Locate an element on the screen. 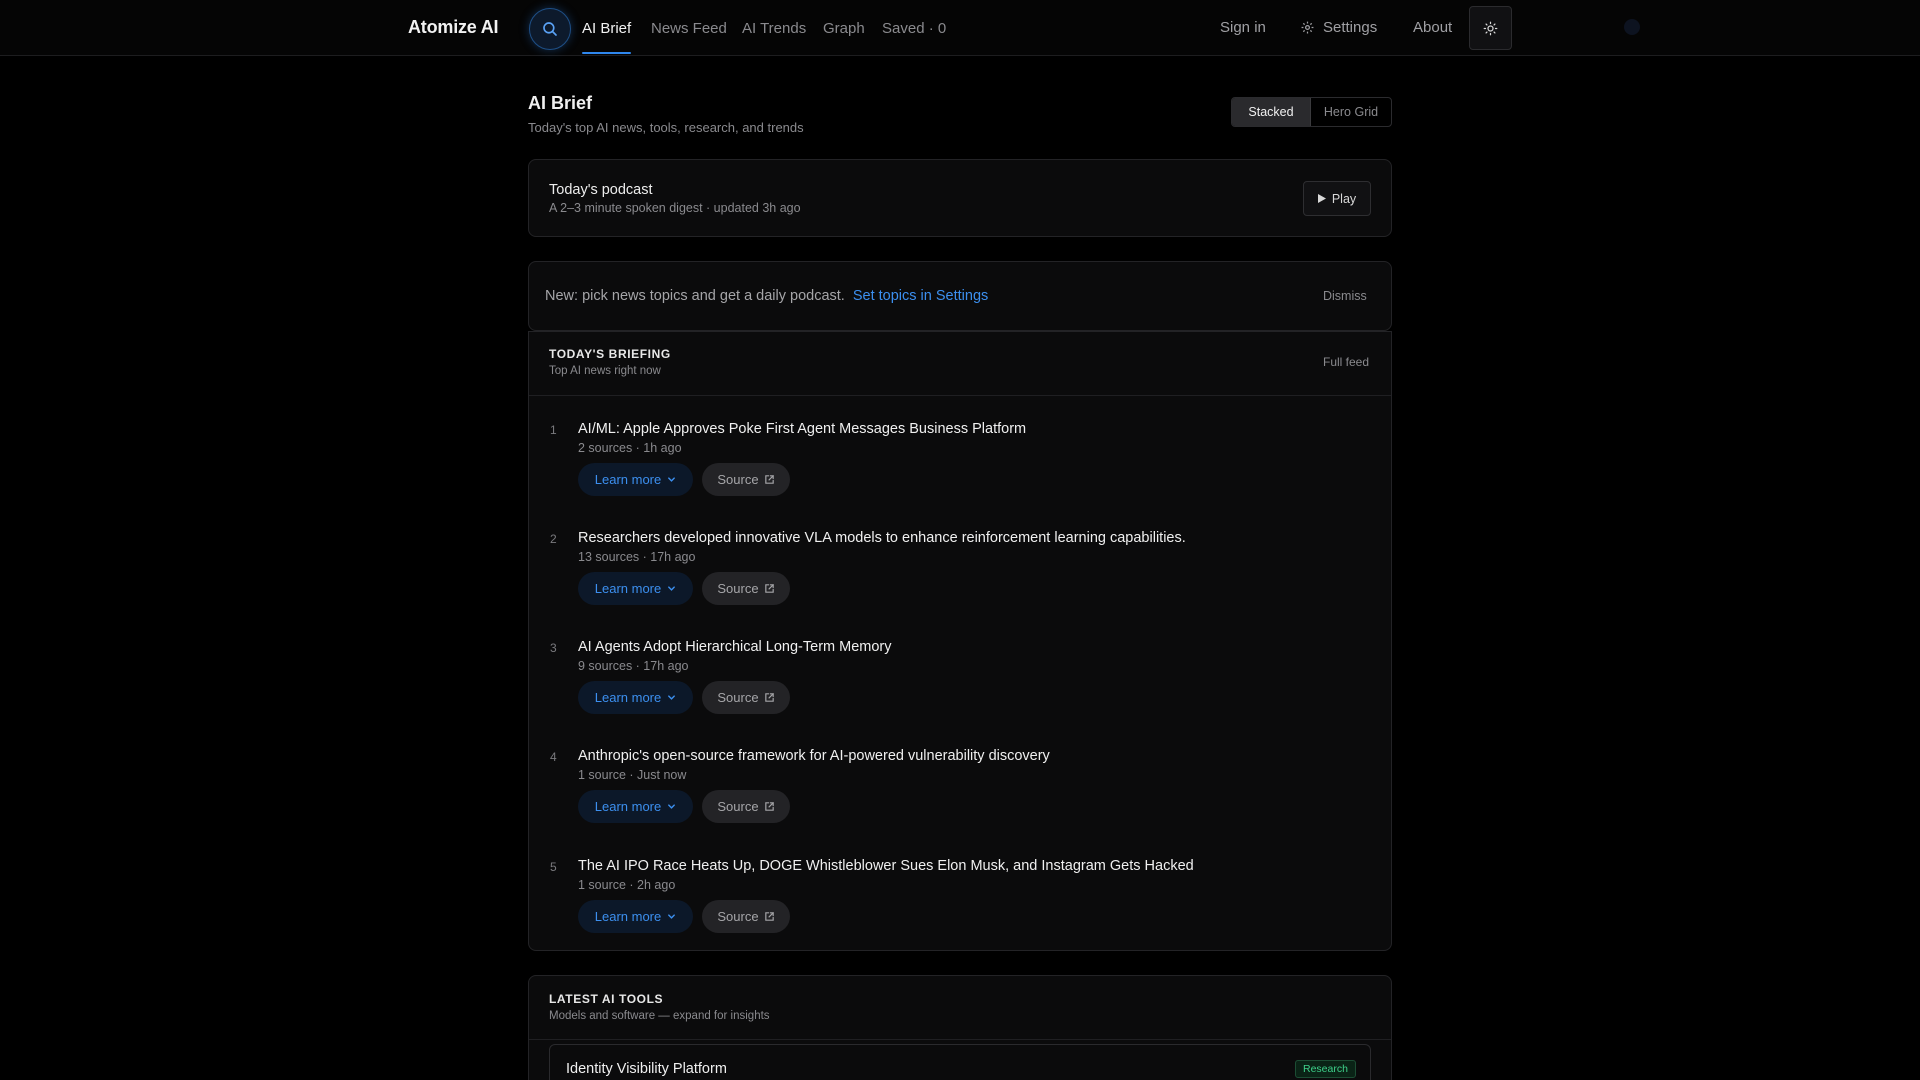  view-toggle: Stacked Hero Grid is located at coordinates (1311, 112).